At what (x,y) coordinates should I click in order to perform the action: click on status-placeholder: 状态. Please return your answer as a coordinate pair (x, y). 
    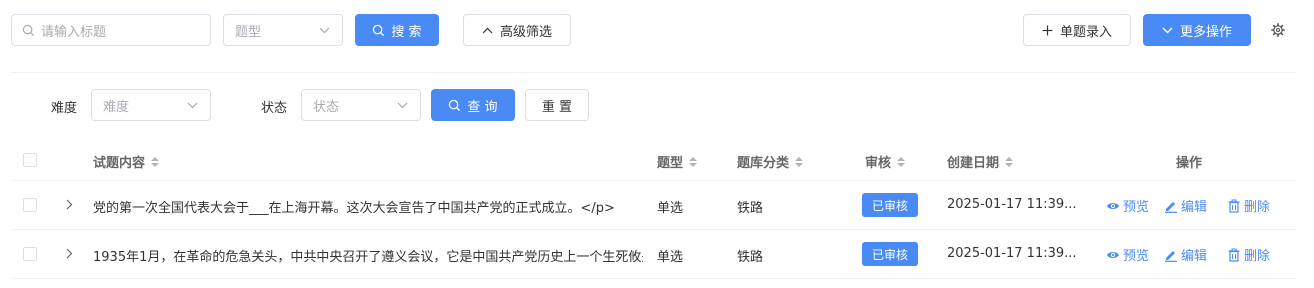
    Looking at the image, I should click on (326, 107).